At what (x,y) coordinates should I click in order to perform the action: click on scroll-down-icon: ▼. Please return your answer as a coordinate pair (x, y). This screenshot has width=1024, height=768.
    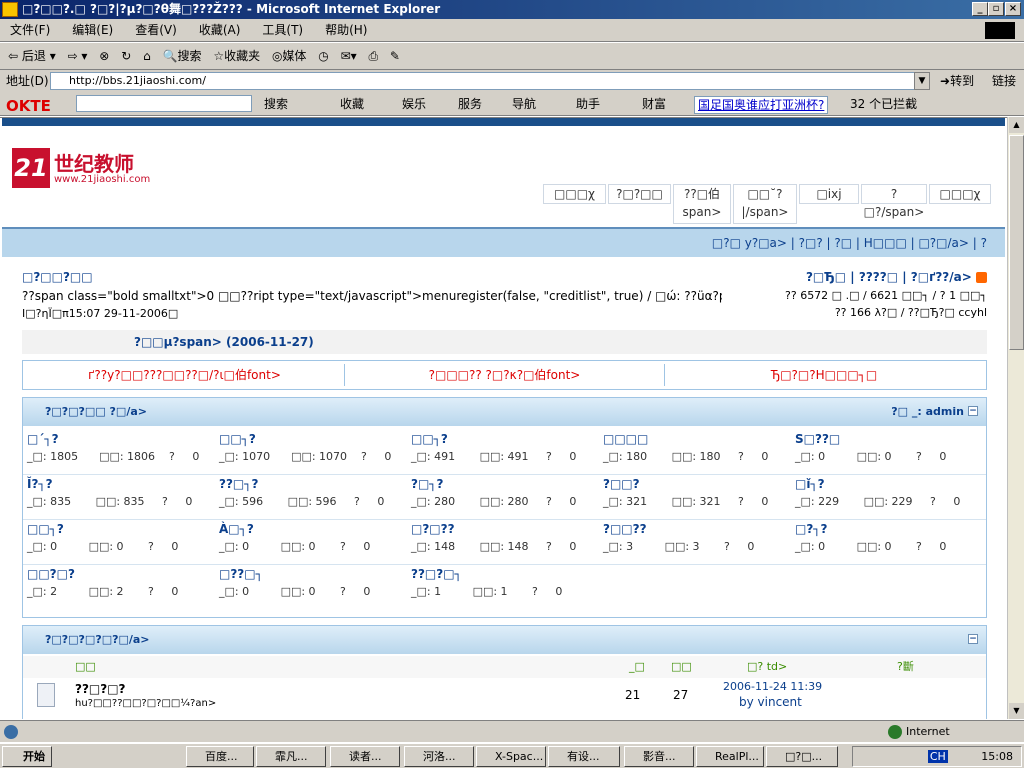
    Looking at the image, I should click on (1016, 711).